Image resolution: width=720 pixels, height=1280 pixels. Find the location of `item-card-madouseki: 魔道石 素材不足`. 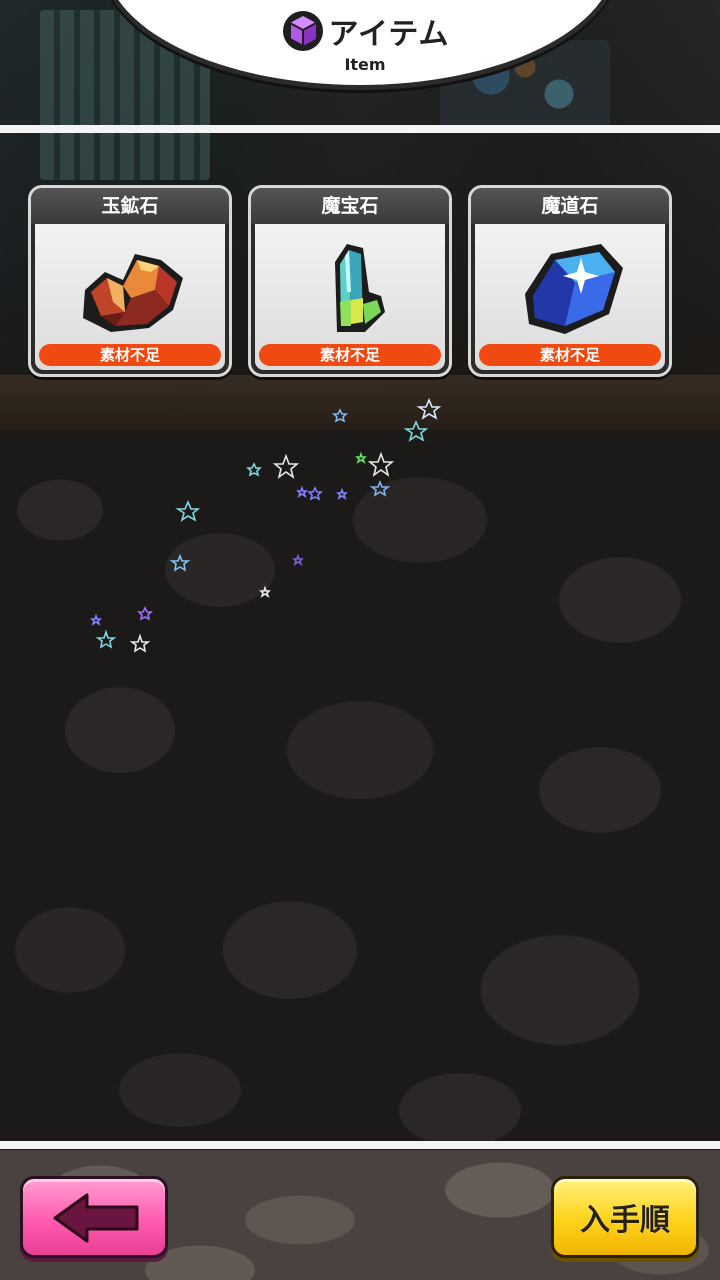

item-card-madouseki: 魔道石 素材不足 is located at coordinates (570, 281).